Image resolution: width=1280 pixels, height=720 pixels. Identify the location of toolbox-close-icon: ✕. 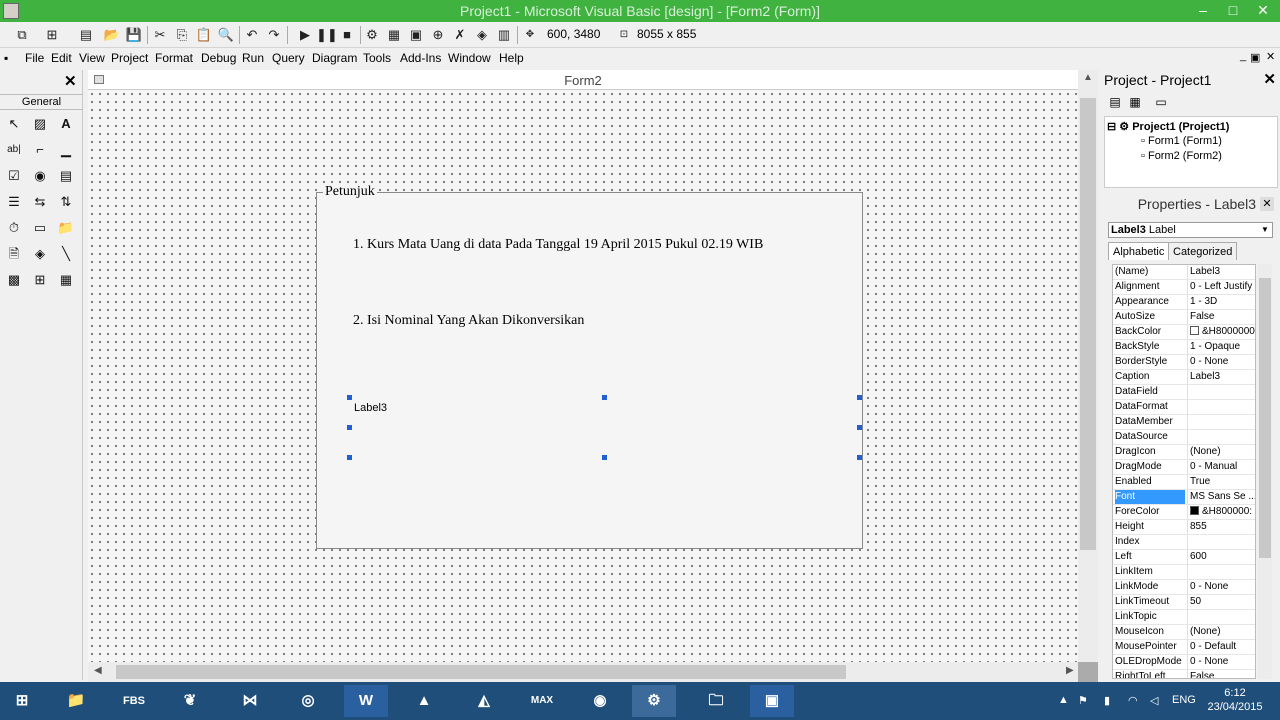
(70, 81).